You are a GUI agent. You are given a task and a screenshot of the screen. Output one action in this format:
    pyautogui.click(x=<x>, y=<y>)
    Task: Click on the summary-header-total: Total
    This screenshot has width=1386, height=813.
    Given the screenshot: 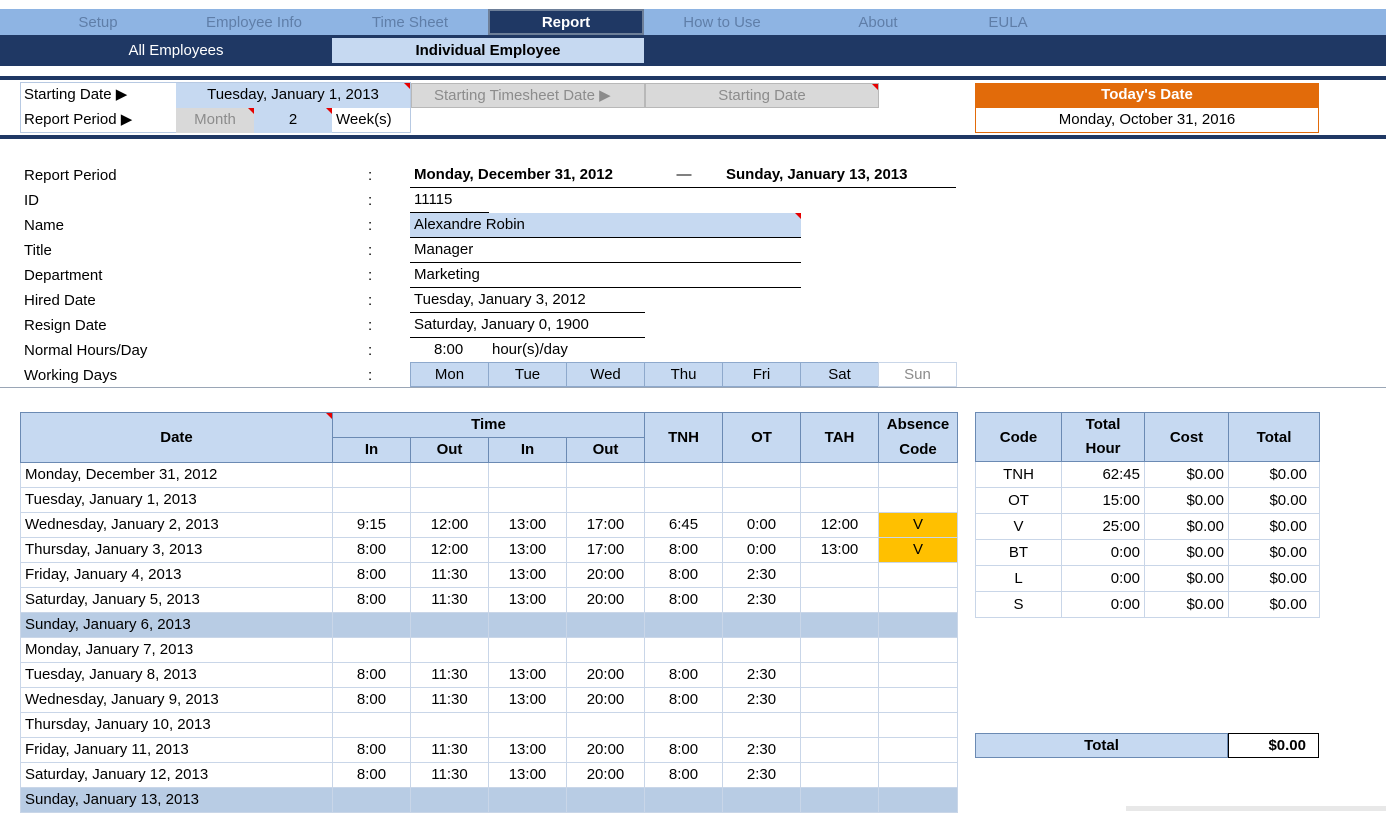 What is the action you would take?
    pyautogui.click(x=1274, y=437)
    